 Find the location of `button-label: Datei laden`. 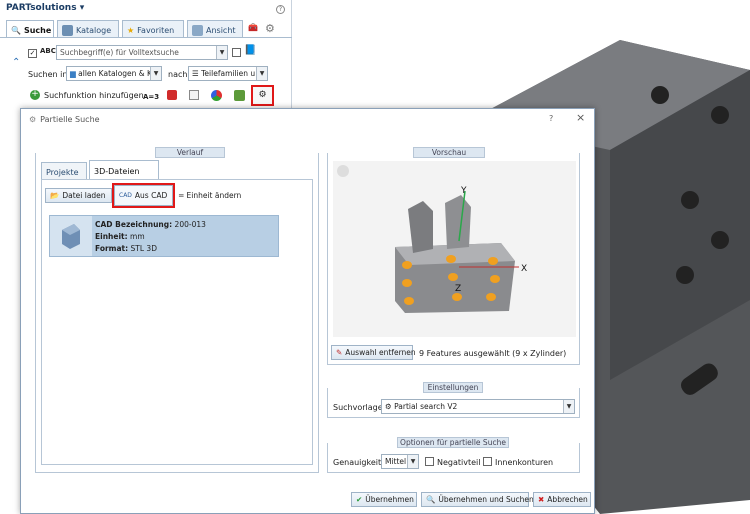

button-label: Datei laden is located at coordinates (84, 195).